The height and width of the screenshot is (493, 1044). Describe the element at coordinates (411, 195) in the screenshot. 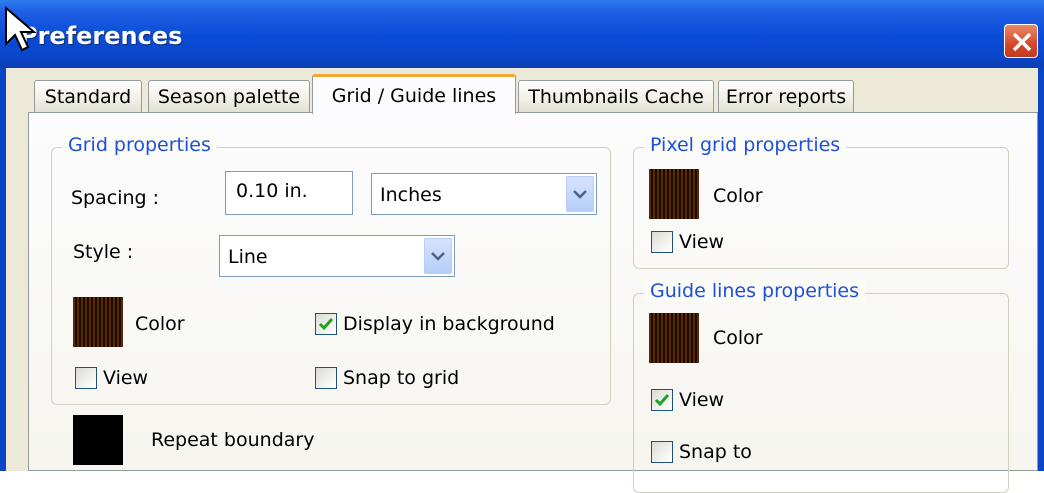

I see `unit-value: Inches` at that location.